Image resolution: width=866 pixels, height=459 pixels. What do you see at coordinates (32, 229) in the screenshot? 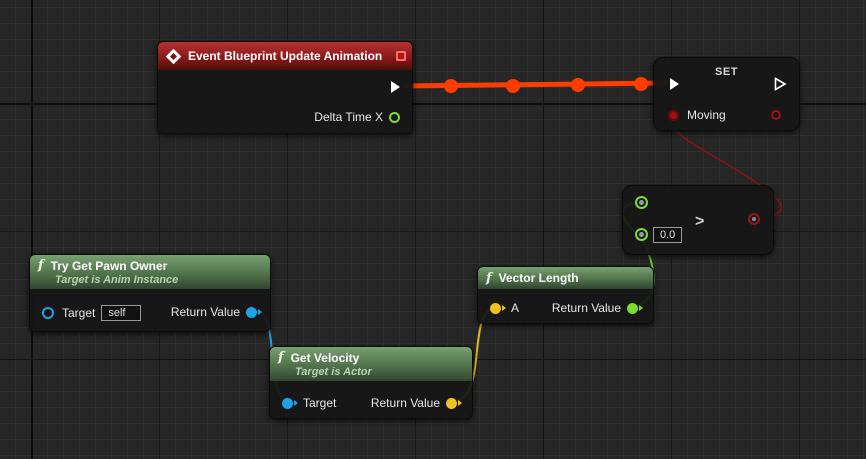
I see `grid-major-vertical` at bounding box center [32, 229].